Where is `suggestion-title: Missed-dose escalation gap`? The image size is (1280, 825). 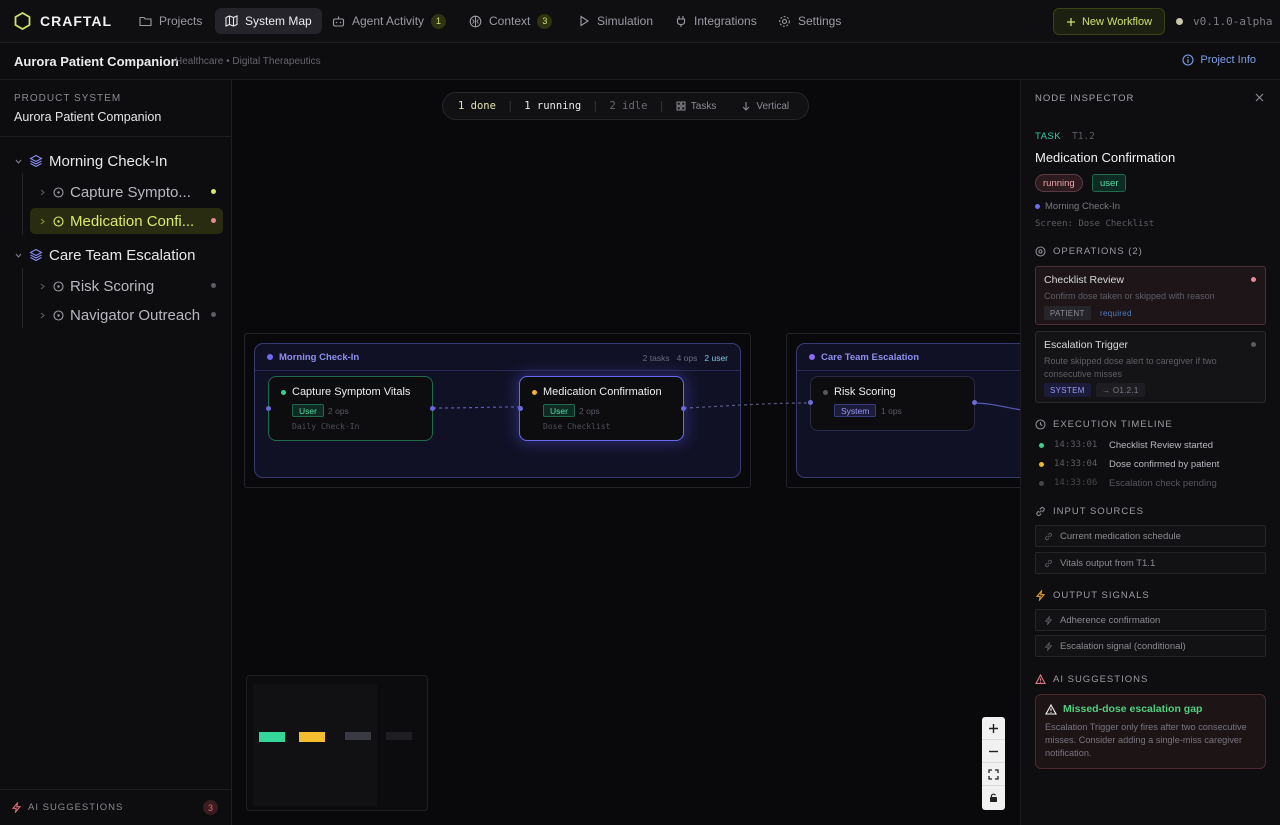 suggestion-title: Missed-dose escalation gap is located at coordinates (1123, 709).